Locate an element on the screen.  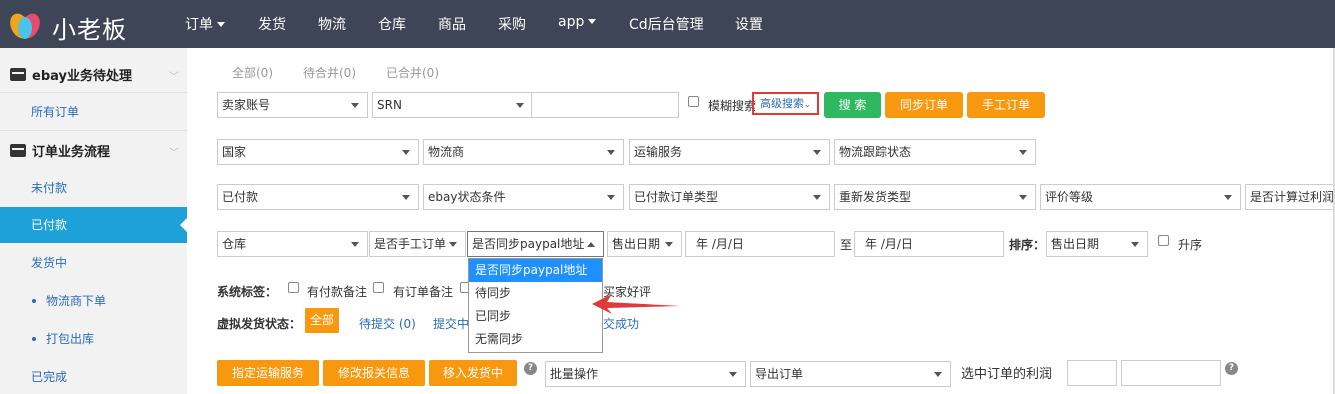
to-label: 至 is located at coordinates (846, 245).